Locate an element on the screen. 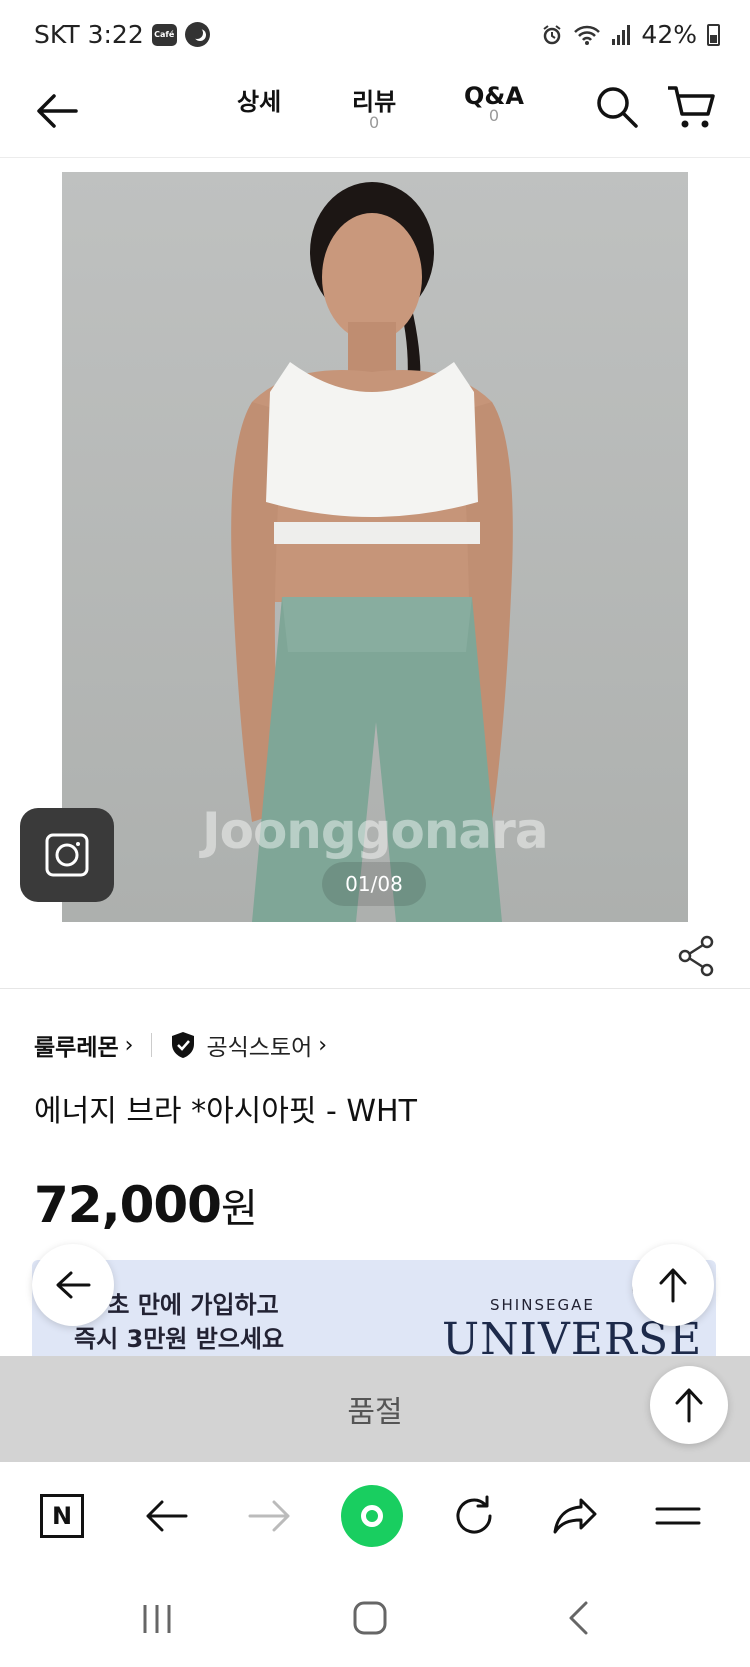 The height and width of the screenshot is (1667, 750). banner-prev-button is located at coordinates (73, 1285).